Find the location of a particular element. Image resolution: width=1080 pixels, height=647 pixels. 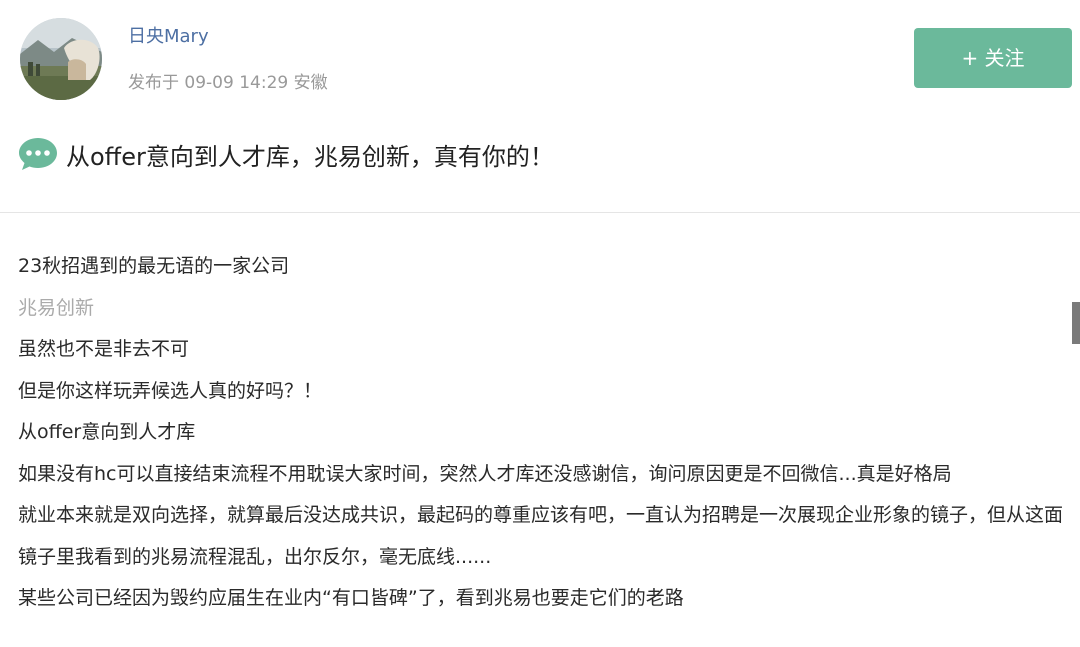

post-title-row: 从offer意向到人才库，兆易创新，真有你的！ is located at coordinates (286, 154).